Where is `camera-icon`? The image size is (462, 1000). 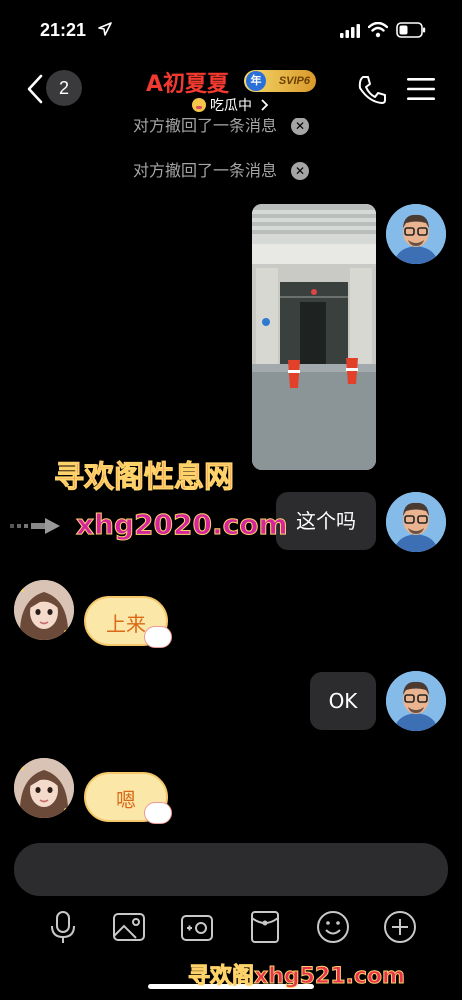
camera-icon is located at coordinates (197, 927).